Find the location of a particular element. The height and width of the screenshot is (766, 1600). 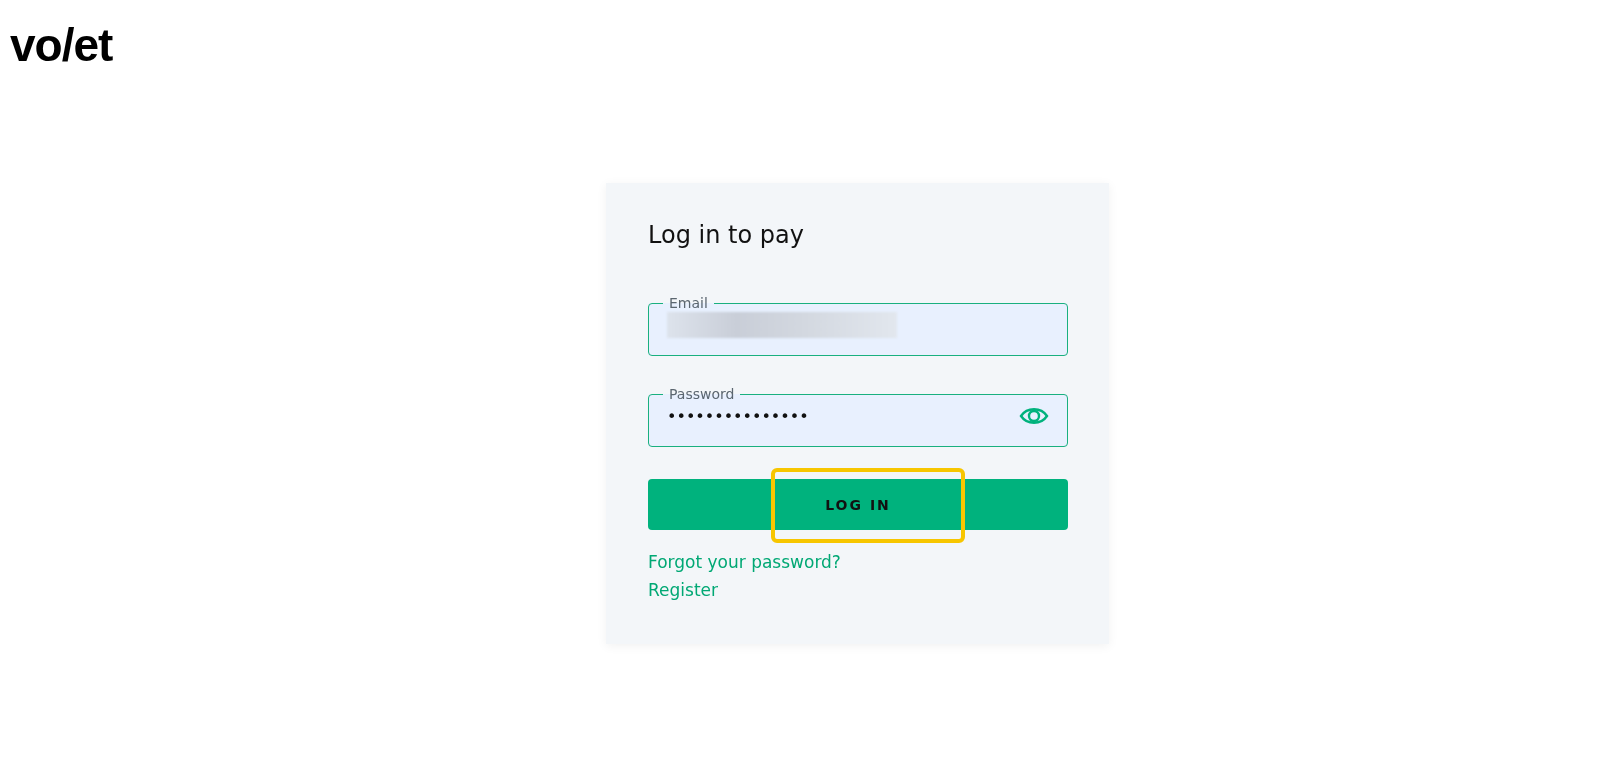

field-label: Password is located at coordinates (702, 394).